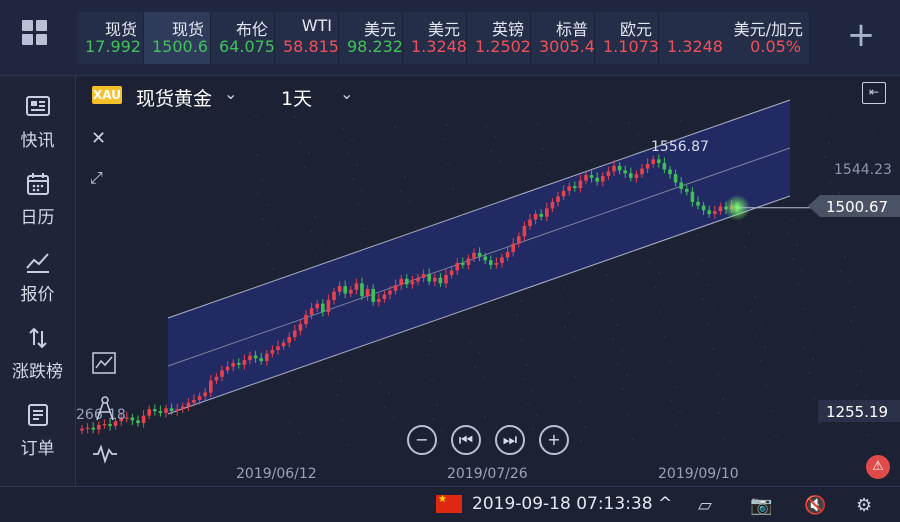 Image resolution: width=900 pixels, height=522 pixels. What do you see at coordinates (307, 38) in the screenshot?
I see `ticker-item: WTI 58.815` at bounding box center [307, 38].